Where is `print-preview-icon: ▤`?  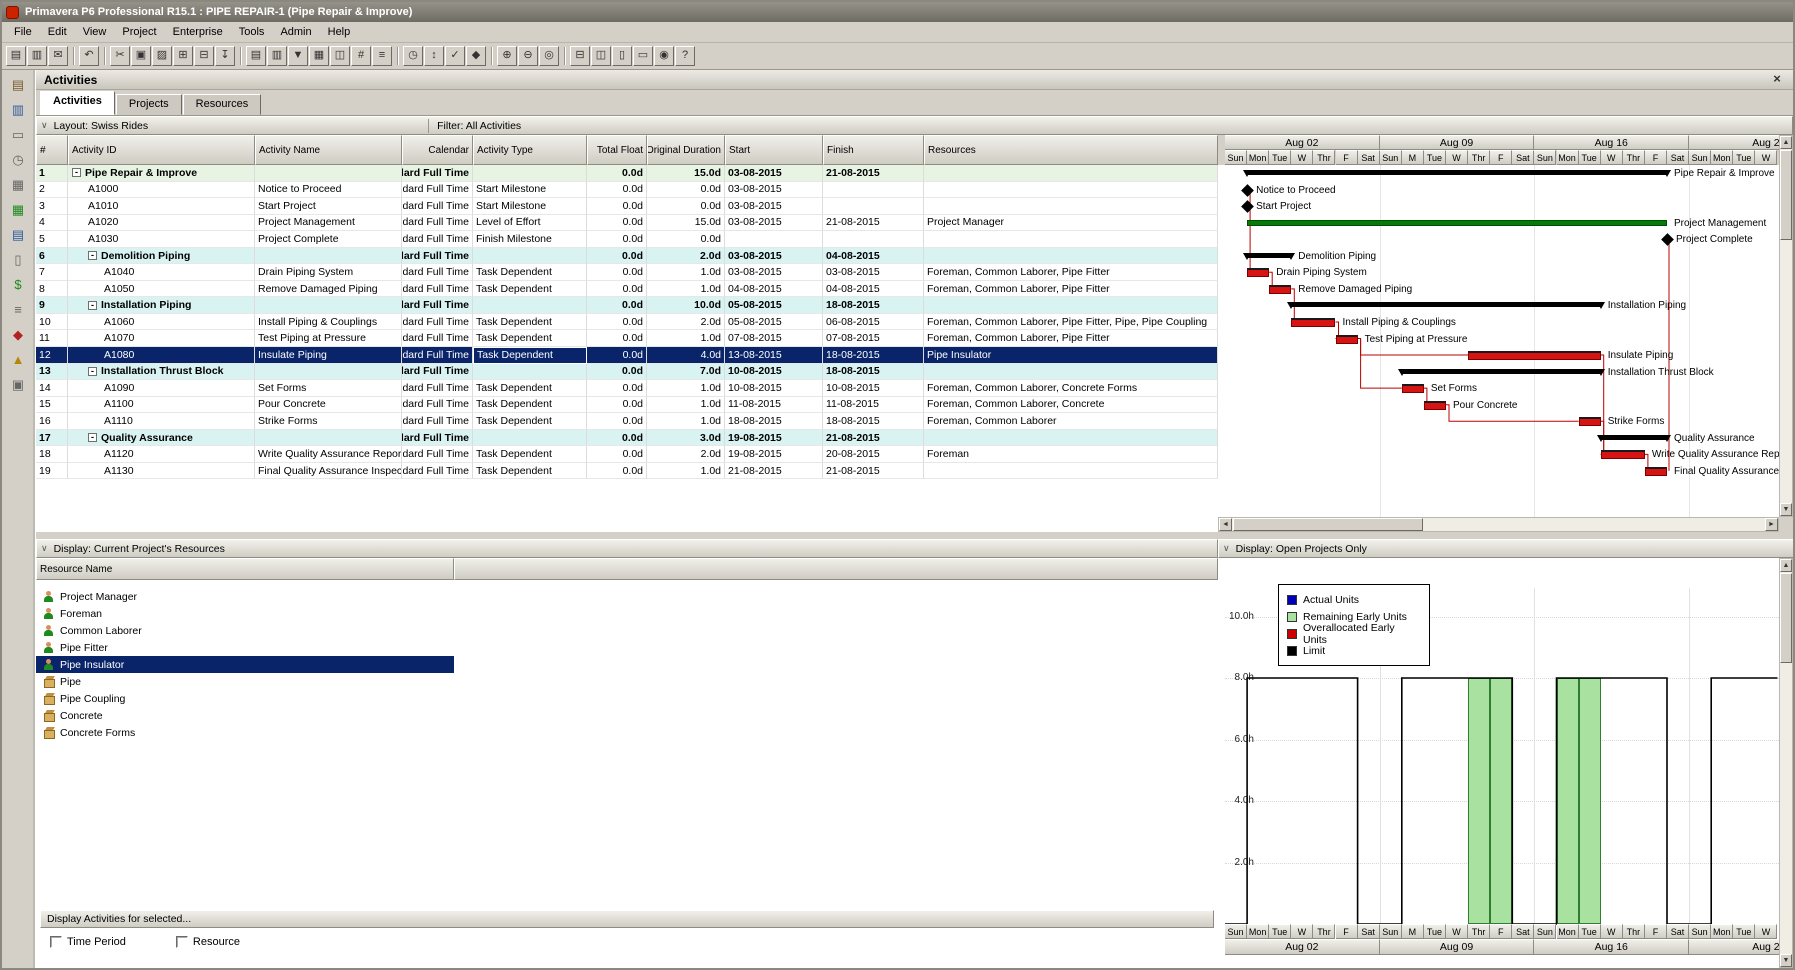 print-preview-icon: ▤ is located at coordinates (16, 56).